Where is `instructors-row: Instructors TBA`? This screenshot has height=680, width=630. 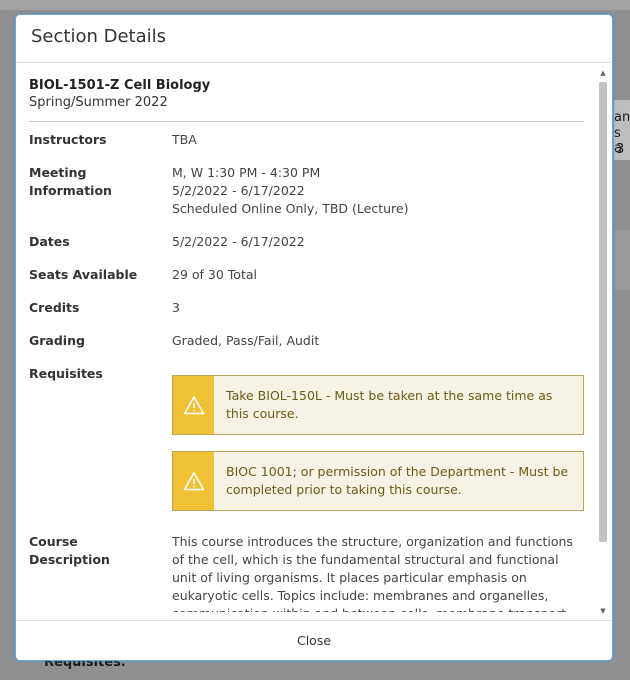
instructors-row: Instructors TBA is located at coordinates (306, 140).